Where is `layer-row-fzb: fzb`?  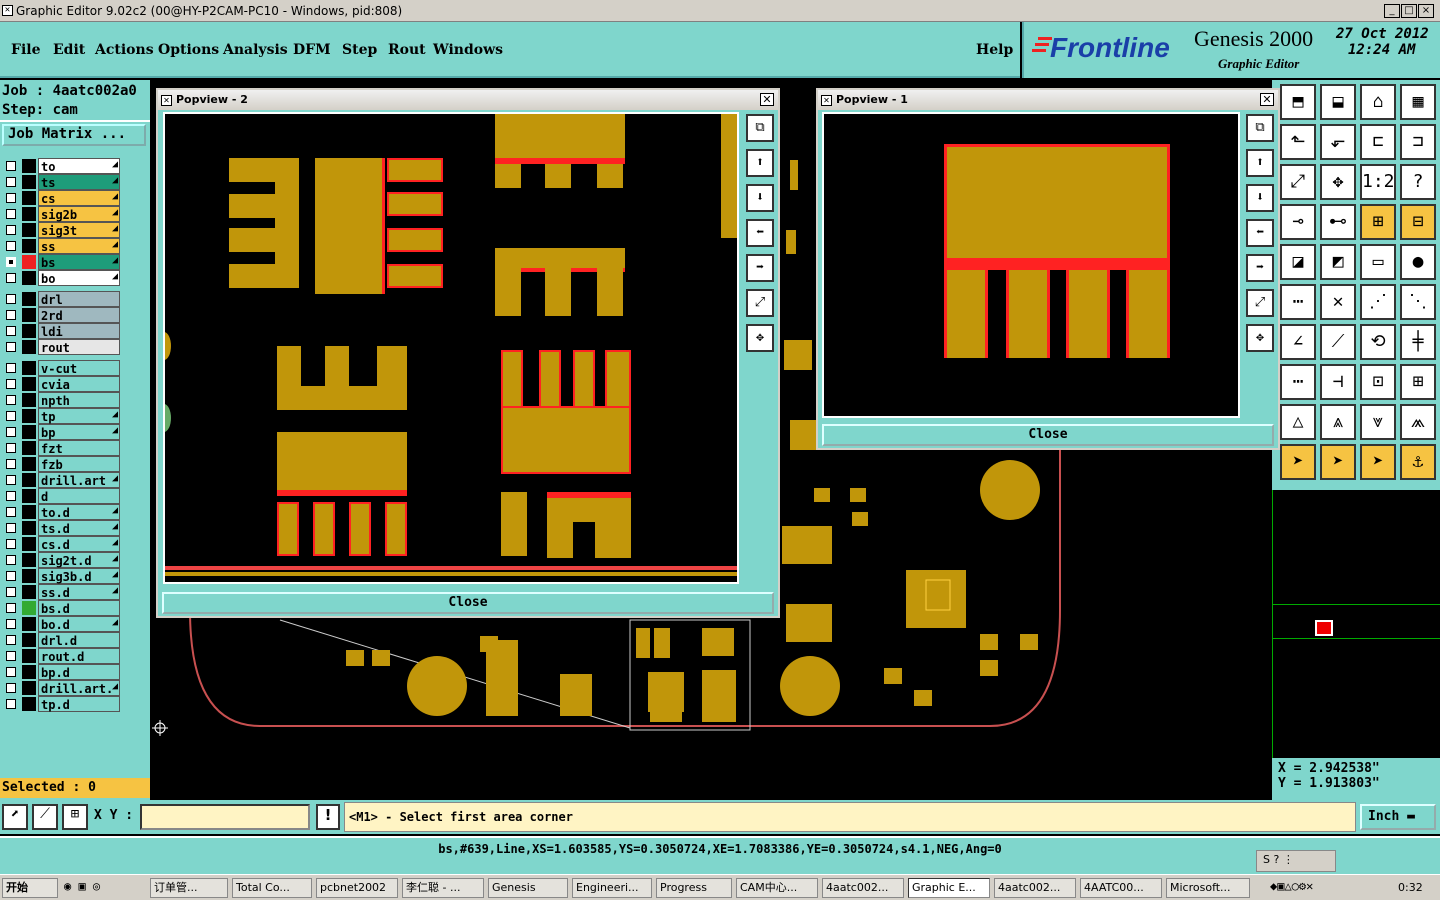 layer-row-fzb: fzb is located at coordinates (75, 464).